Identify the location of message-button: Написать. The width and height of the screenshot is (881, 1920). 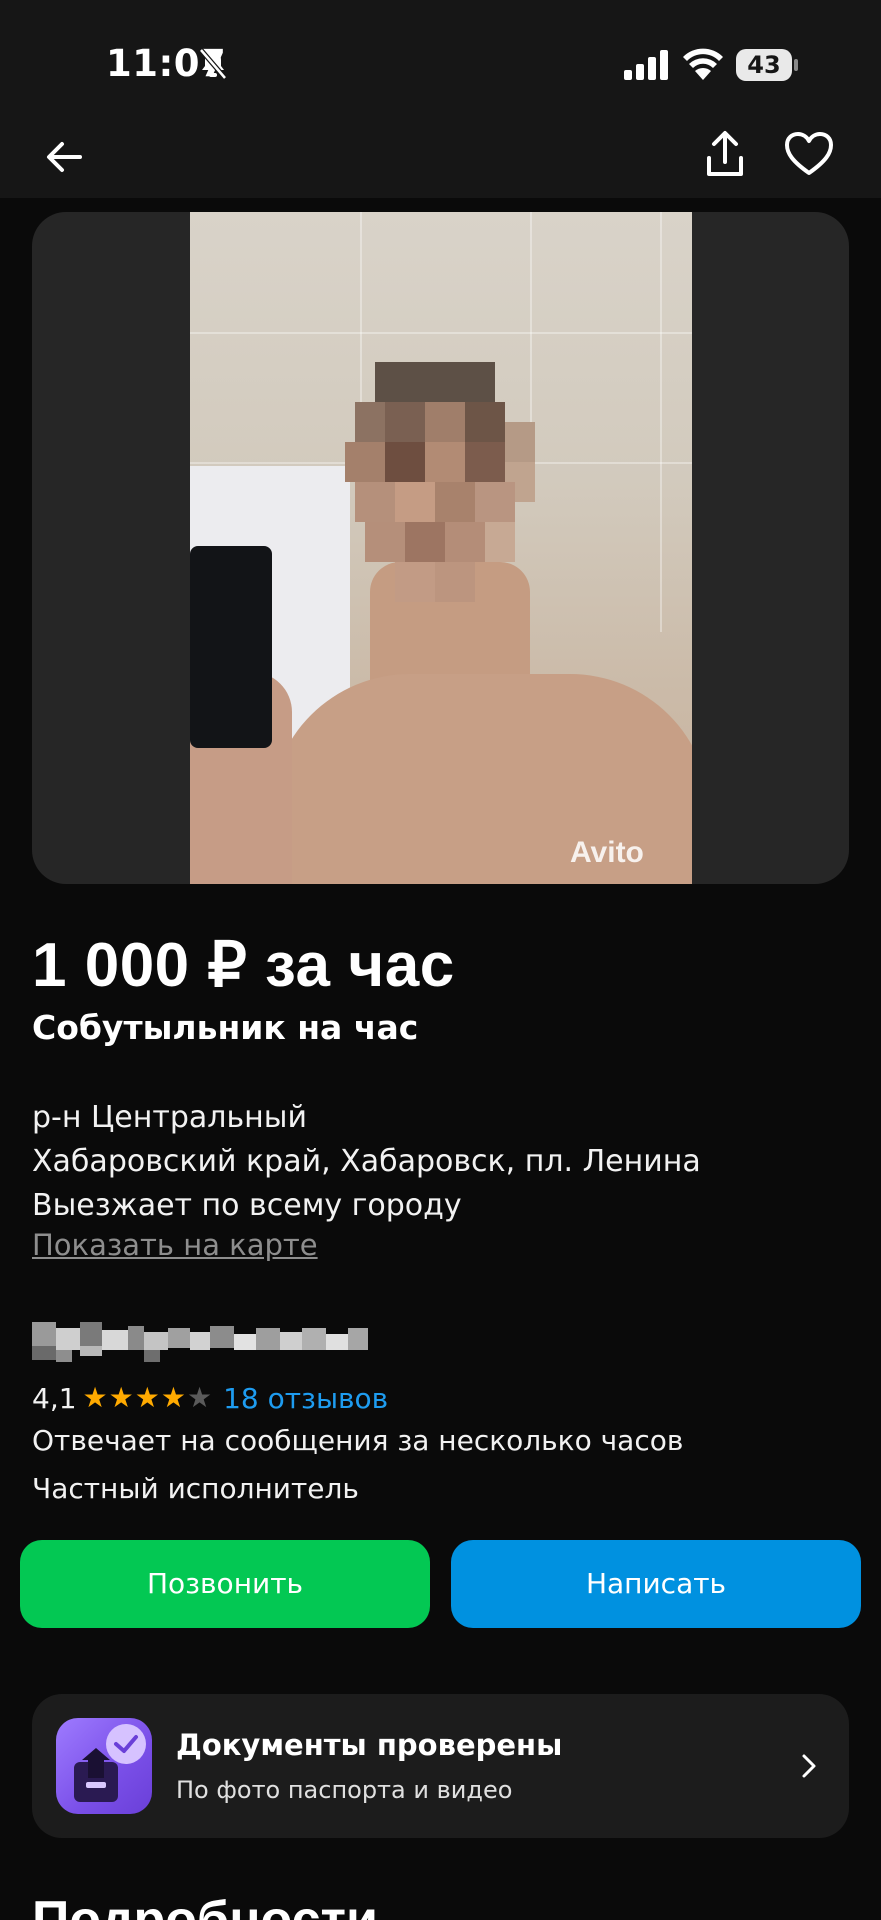
(656, 1584).